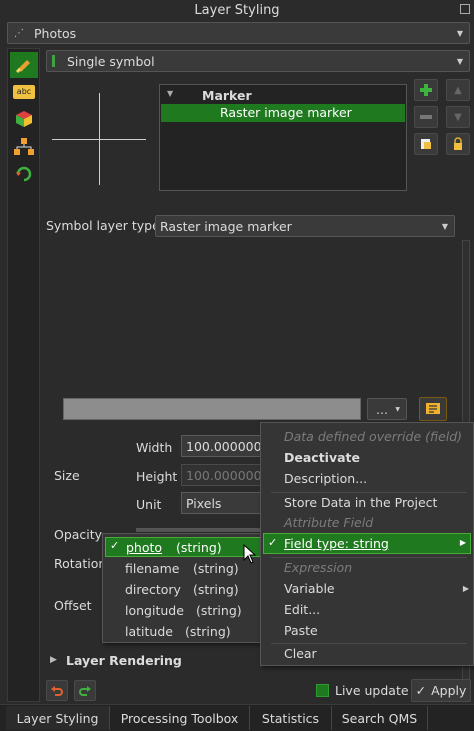 The height and width of the screenshot is (731, 474). Describe the element at coordinates (367, 653) in the screenshot. I see `dd-menu-clear: Clear` at that location.